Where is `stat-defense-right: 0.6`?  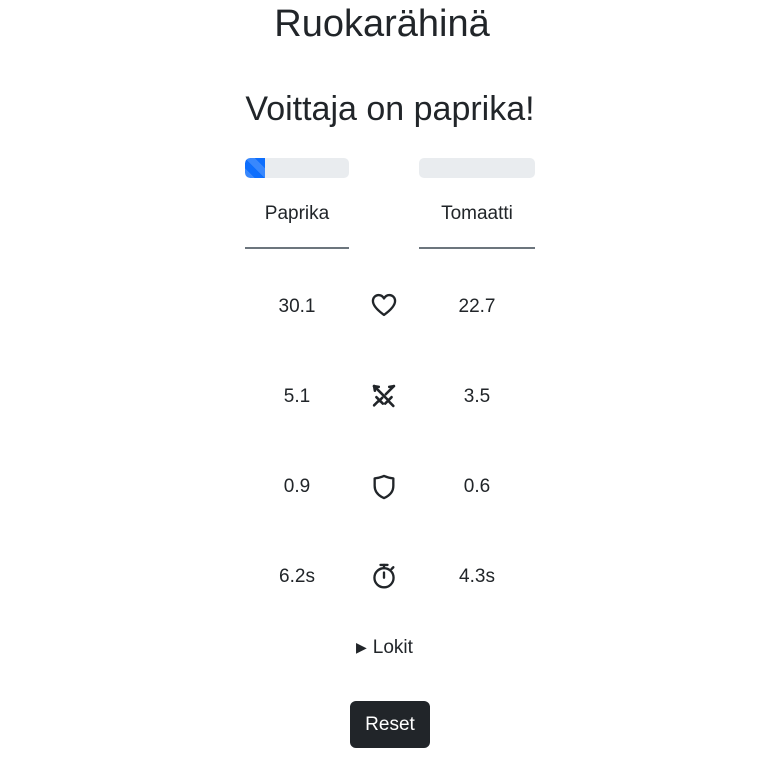
stat-defense-right: 0.6 is located at coordinates (477, 486).